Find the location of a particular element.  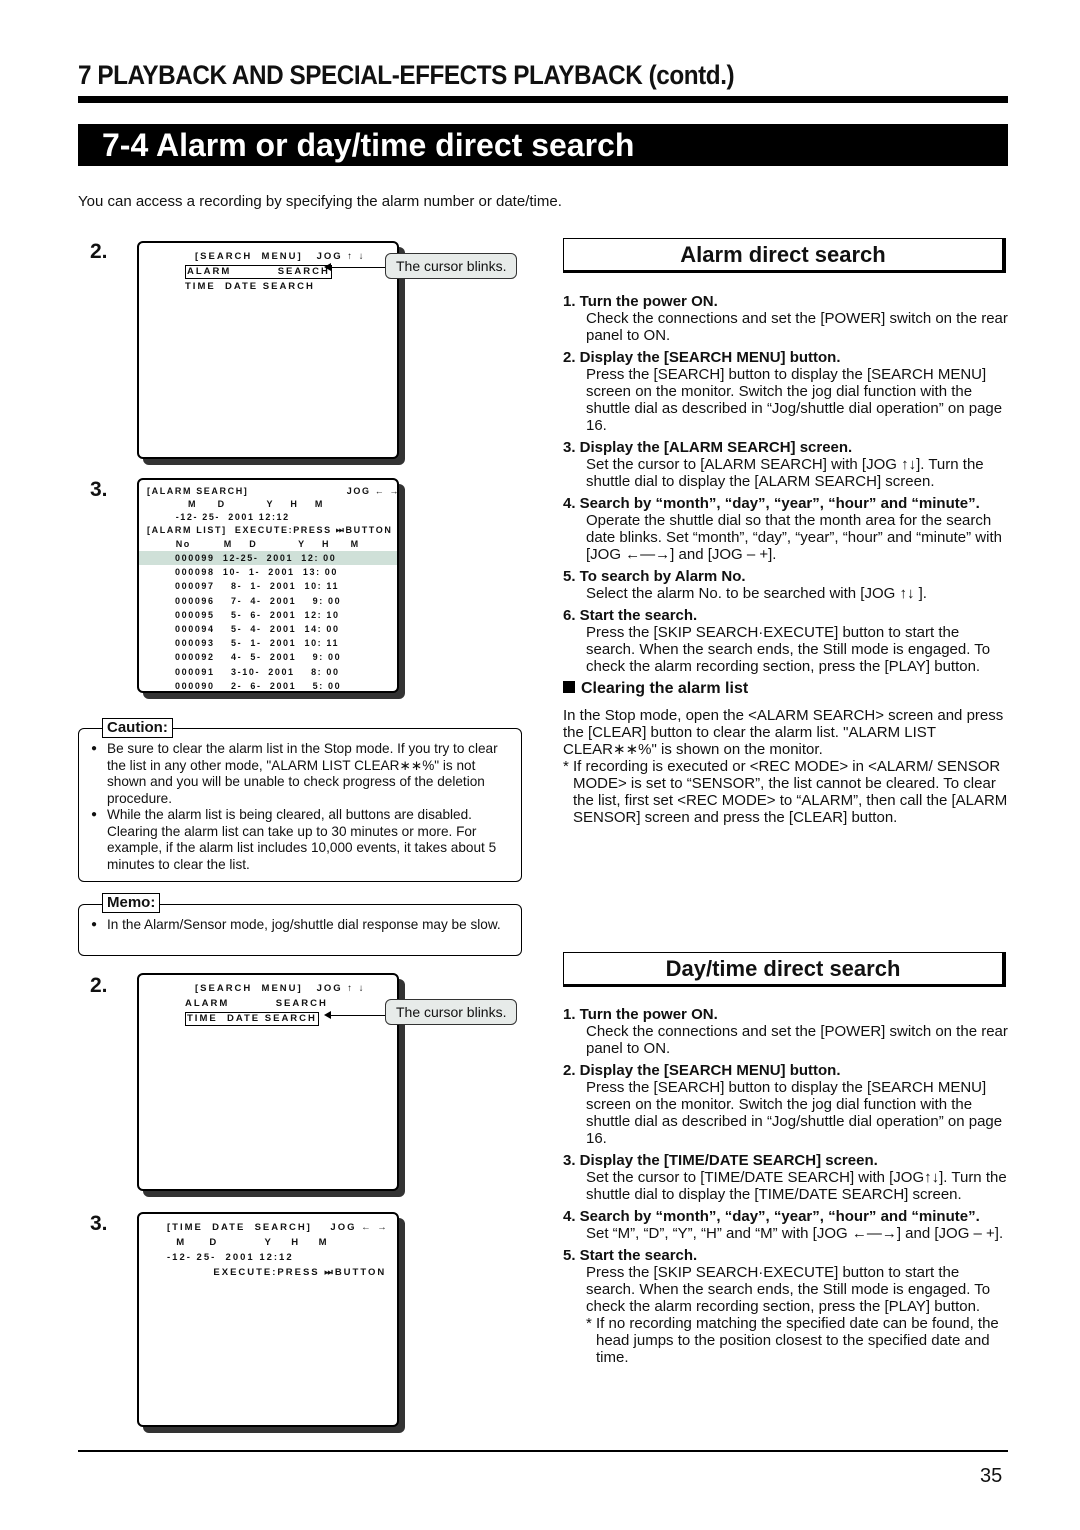

alarm-list-row: 000098 10- 1- 2001 13: 00 is located at coordinates (256, 572).